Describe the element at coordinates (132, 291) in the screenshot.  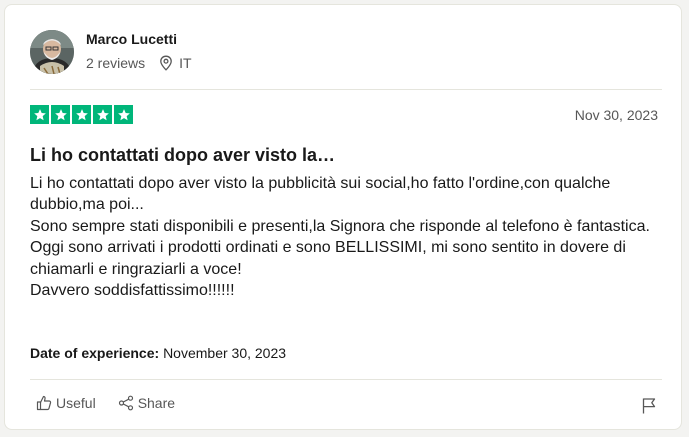
I see `review-body-line: Davvero soddisfattissimo!!!!!!` at that location.